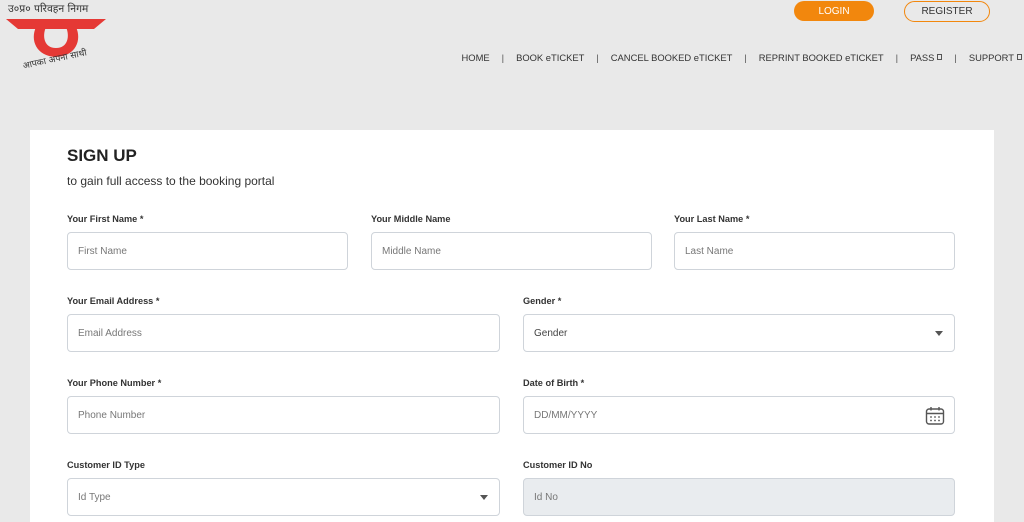  I want to click on middle-name-field: Middle Name, so click(511, 251).